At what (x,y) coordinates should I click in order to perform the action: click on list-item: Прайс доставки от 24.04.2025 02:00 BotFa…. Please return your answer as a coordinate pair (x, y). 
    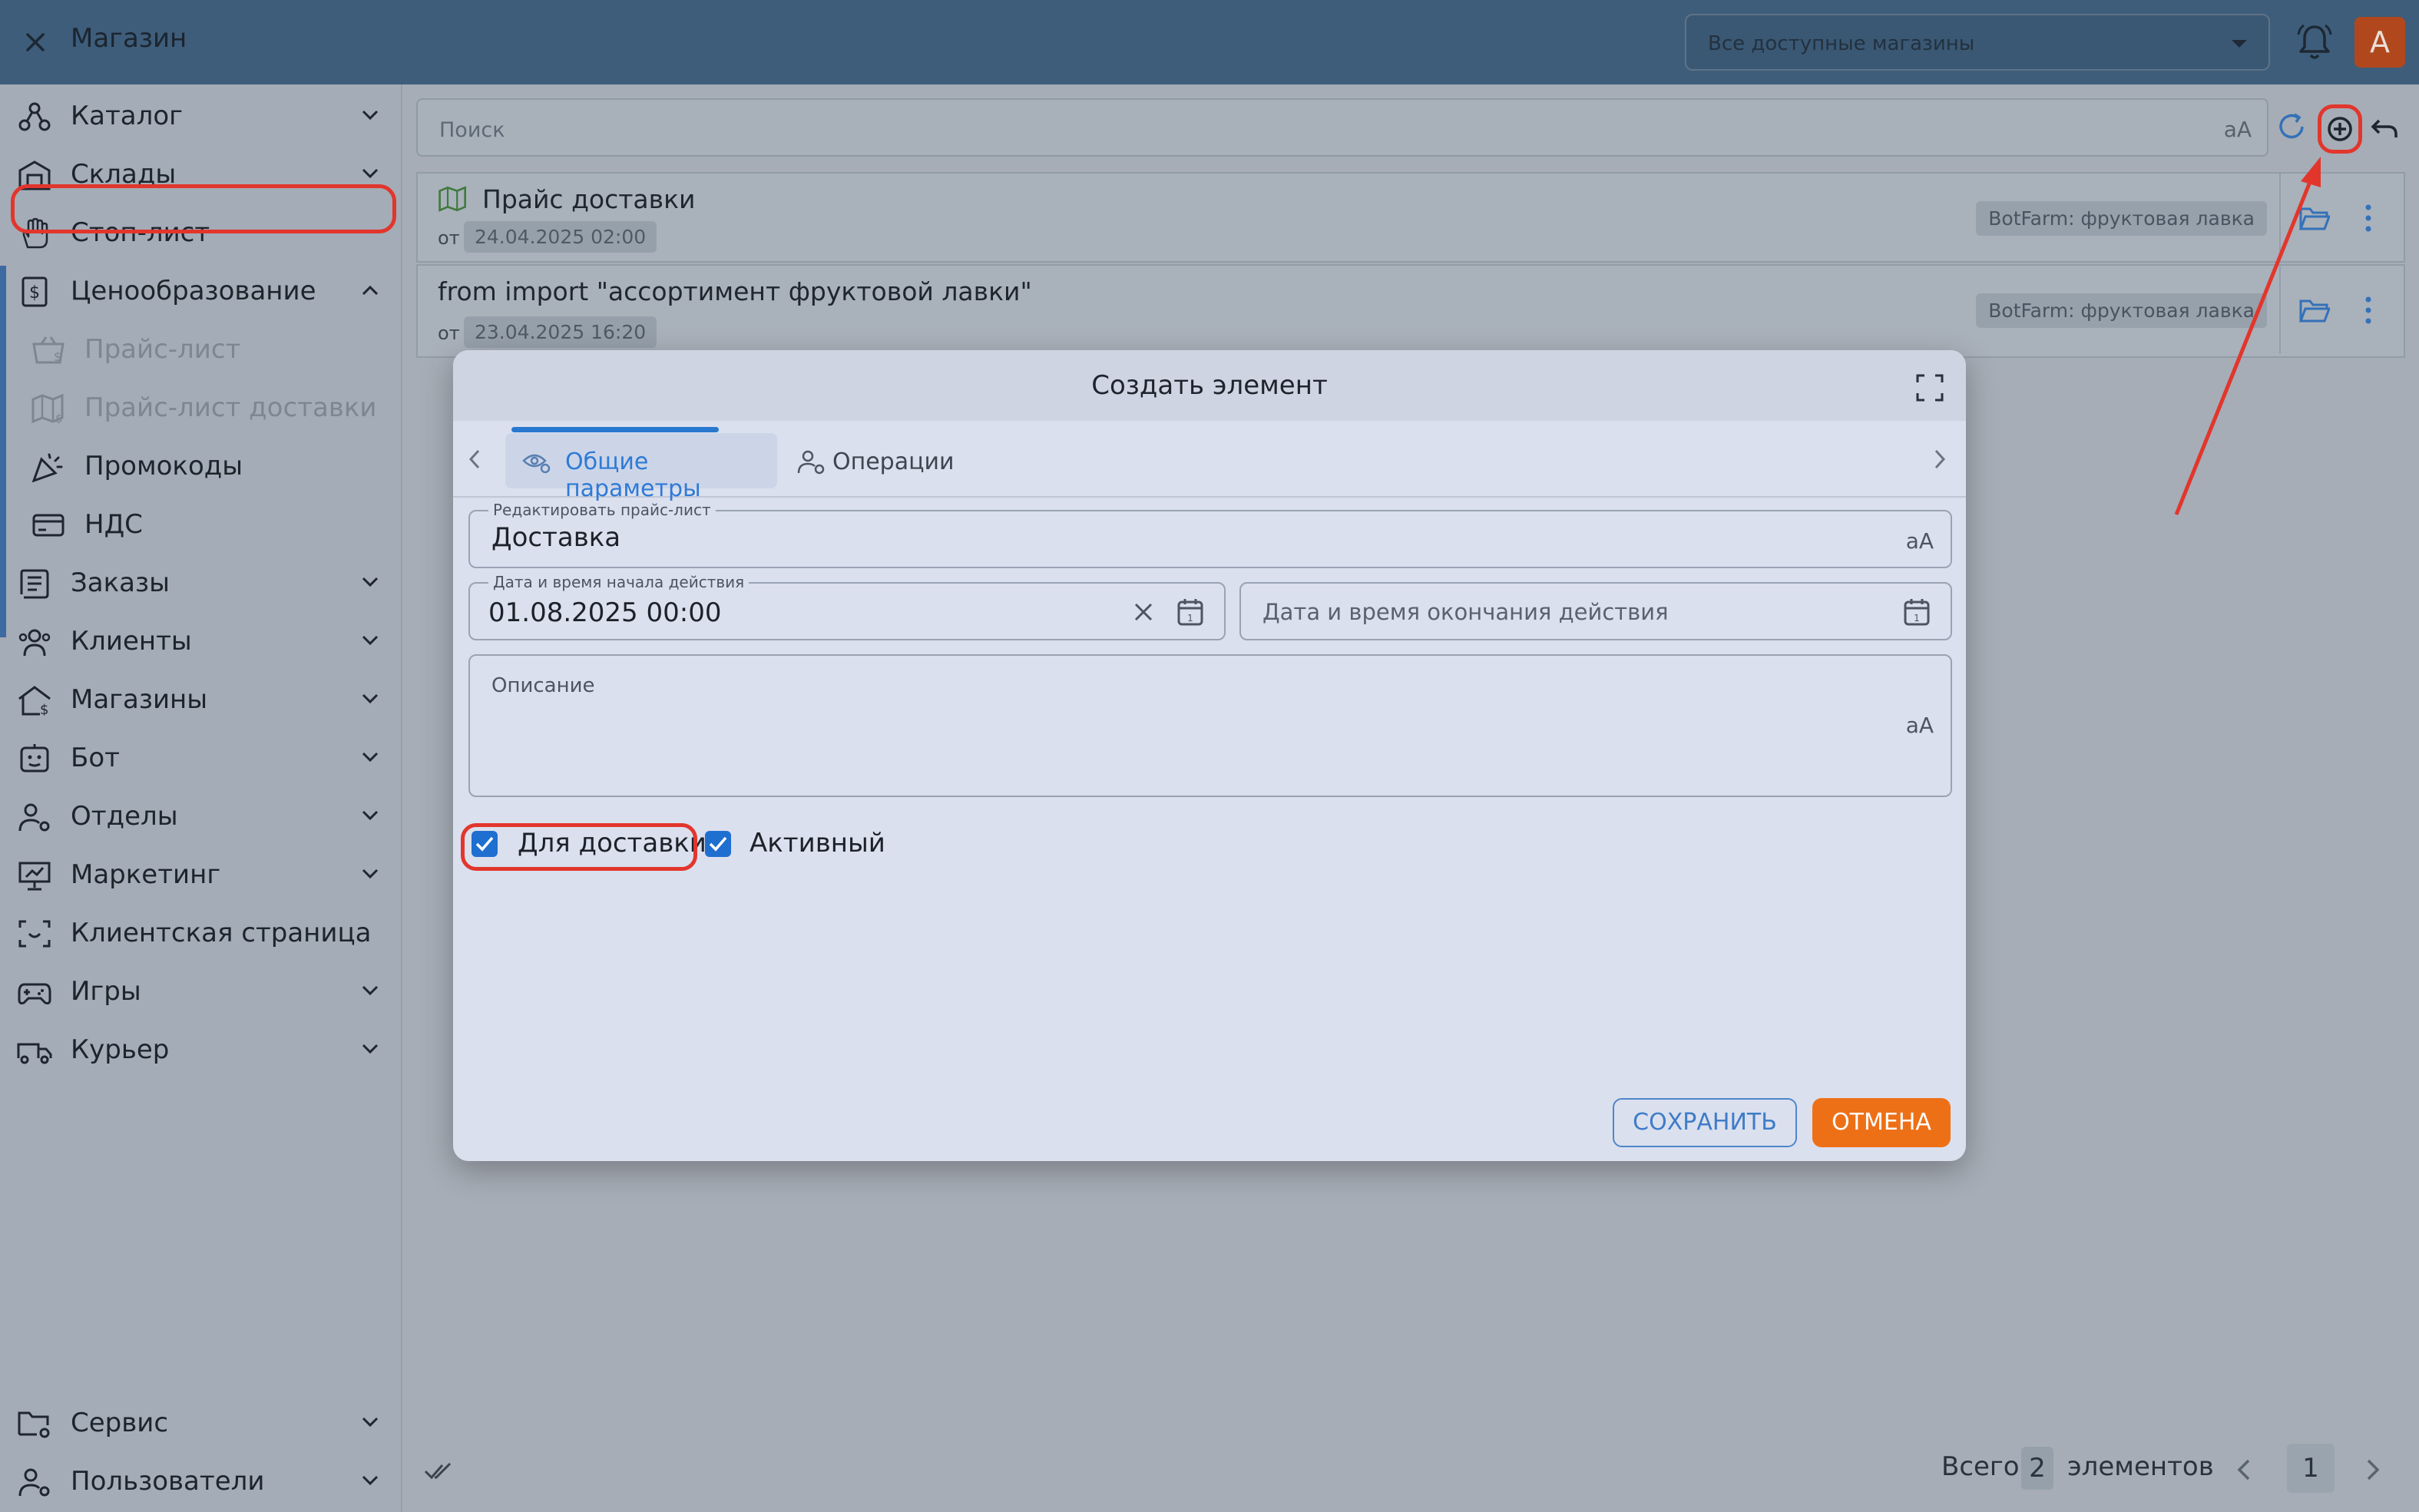
    Looking at the image, I should click on (1410, 217).